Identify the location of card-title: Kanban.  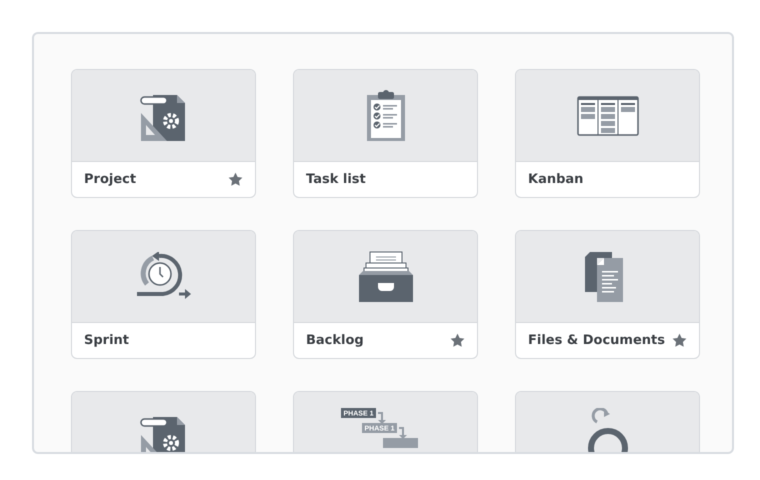
(556, 179).